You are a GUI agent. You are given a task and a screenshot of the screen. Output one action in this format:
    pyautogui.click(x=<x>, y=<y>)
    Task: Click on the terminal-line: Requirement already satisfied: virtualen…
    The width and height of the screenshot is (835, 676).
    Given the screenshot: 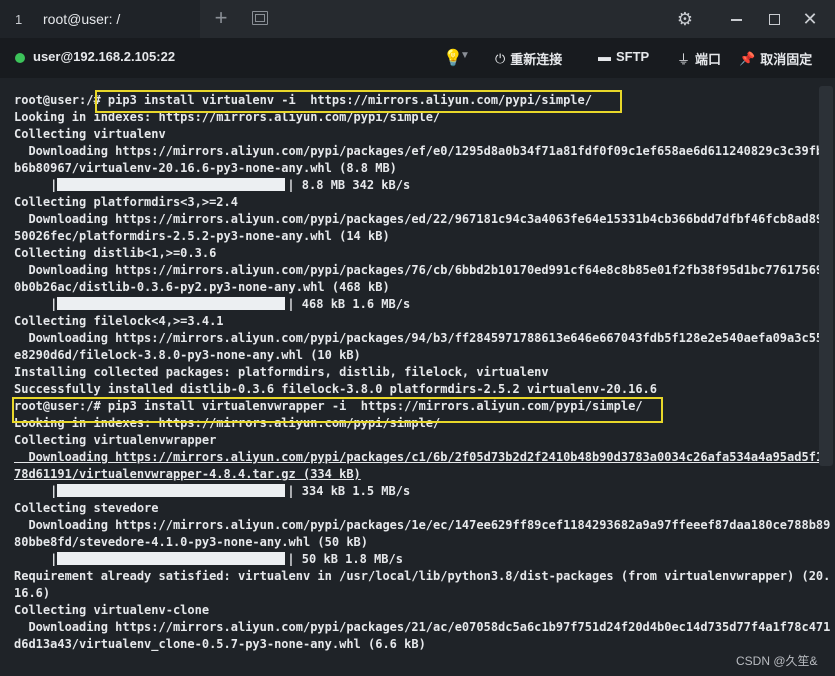 What is the action you would take?
    pyautogui.click(x=422, y=576)
    